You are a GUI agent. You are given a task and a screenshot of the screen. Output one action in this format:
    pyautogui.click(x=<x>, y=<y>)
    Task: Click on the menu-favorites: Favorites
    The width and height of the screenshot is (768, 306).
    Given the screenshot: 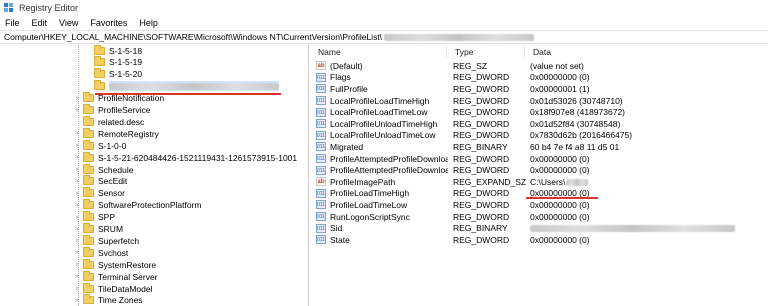 What is the action you would take?
    pyautogui.click(x=108, y=23)
    